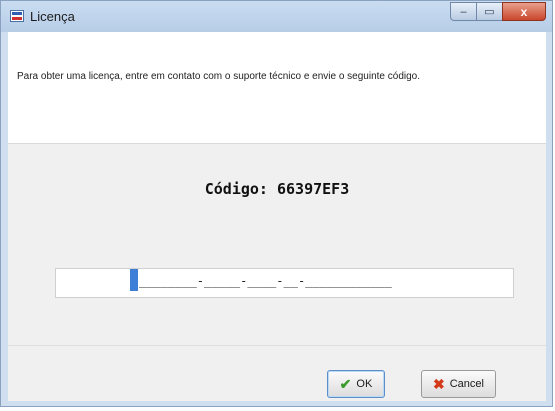  I want to click on close-button: x, so click(524, 11).